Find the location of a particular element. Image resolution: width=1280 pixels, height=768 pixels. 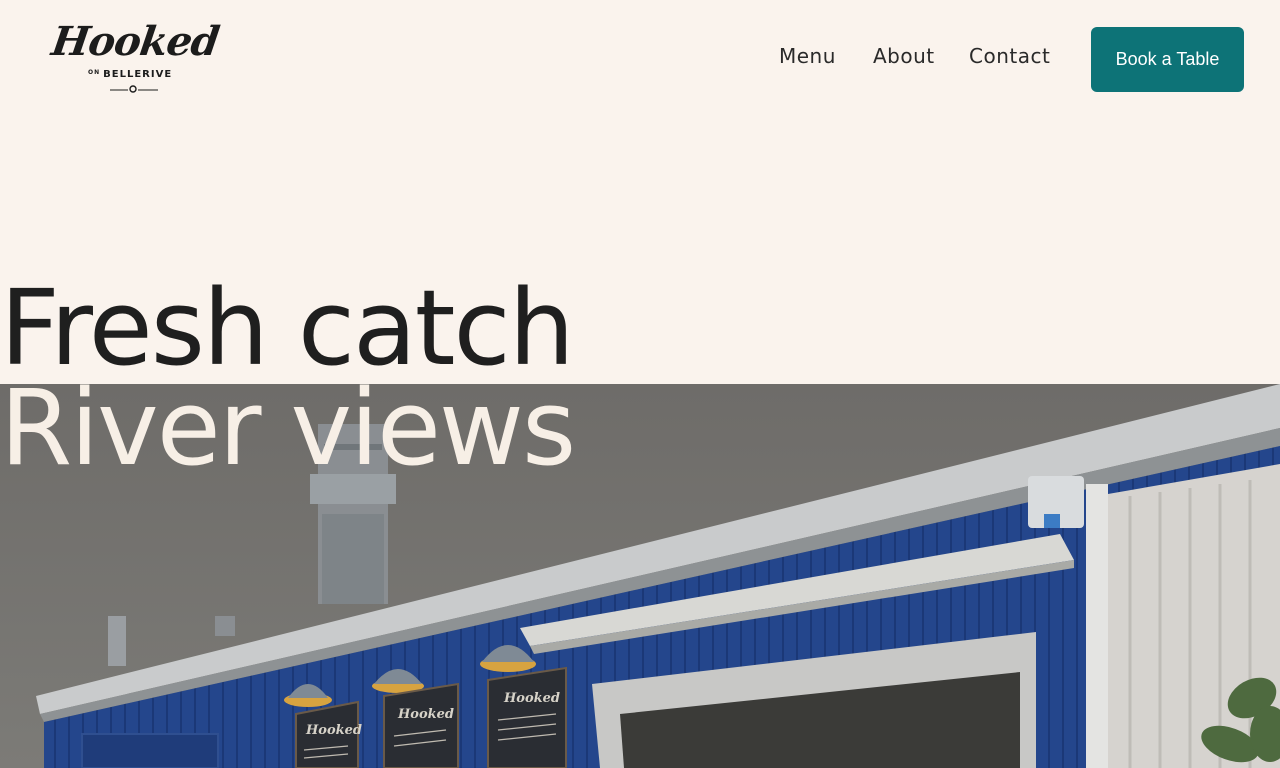

hero-line-1: Fresh catch is located at coordinates (287, 328).